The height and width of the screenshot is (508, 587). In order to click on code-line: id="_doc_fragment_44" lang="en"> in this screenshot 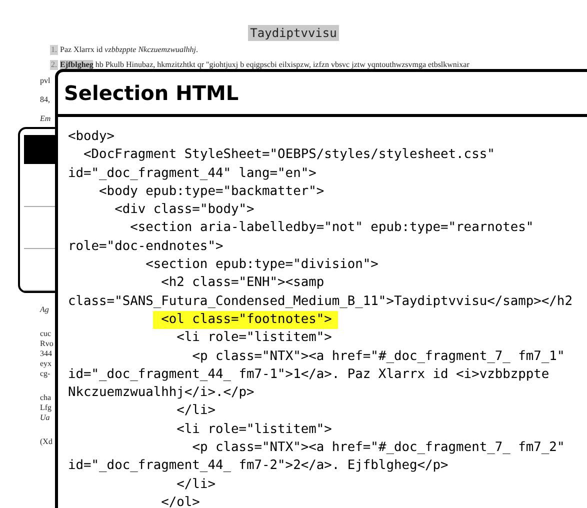, I will do `click(192, 173)`.